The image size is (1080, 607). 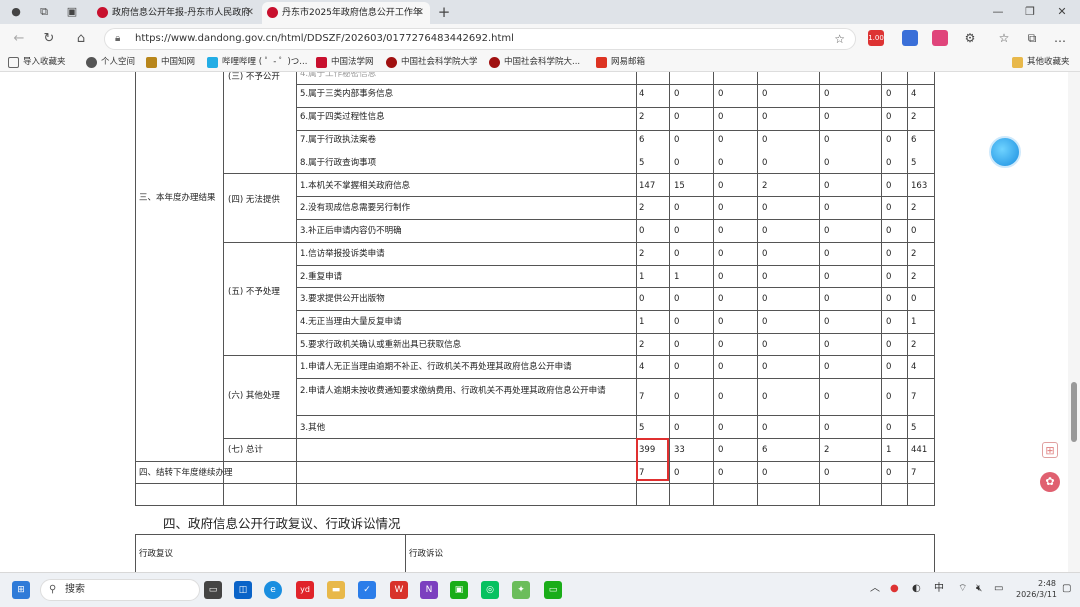 What do you see at coordinates (939, 589) in the screenshot?
I see `ime-indicator: 中` at bounding box center [939, 589].